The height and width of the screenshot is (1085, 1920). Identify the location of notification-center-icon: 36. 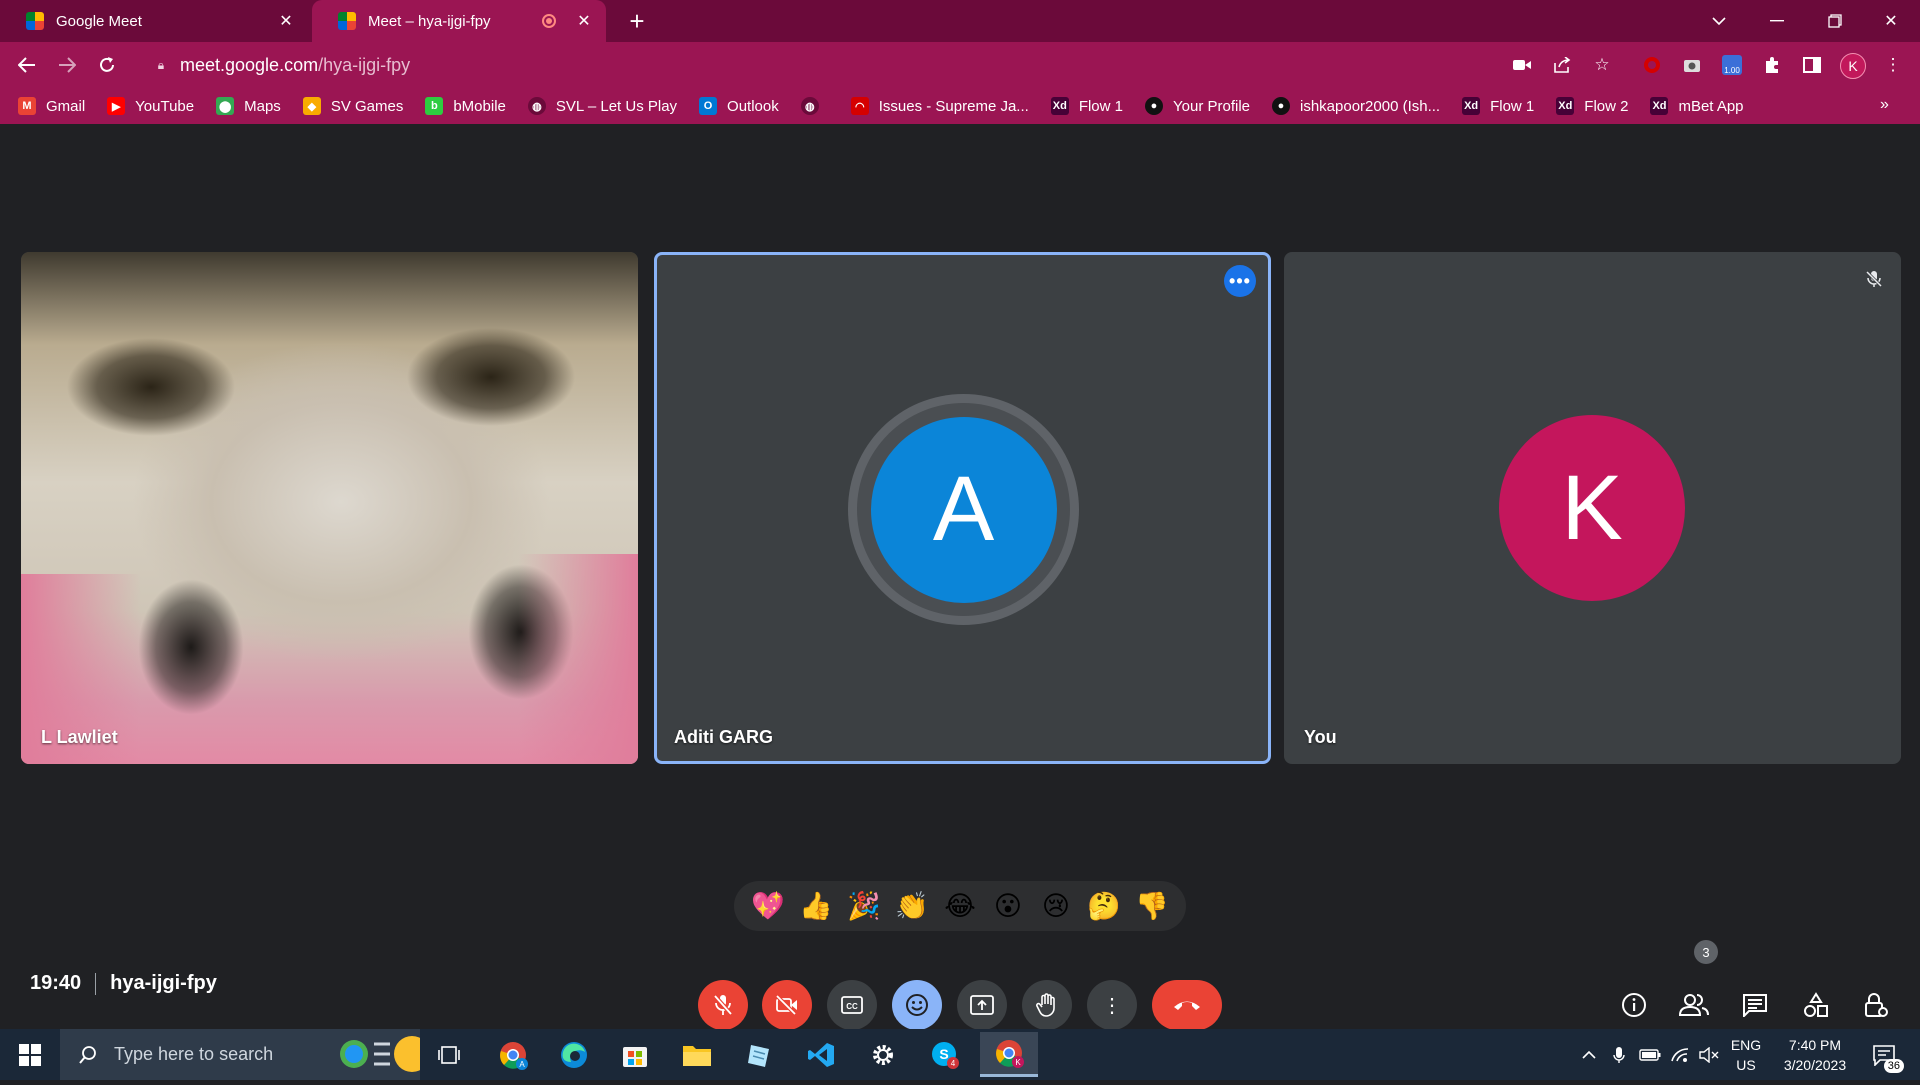
(1885, 1057).